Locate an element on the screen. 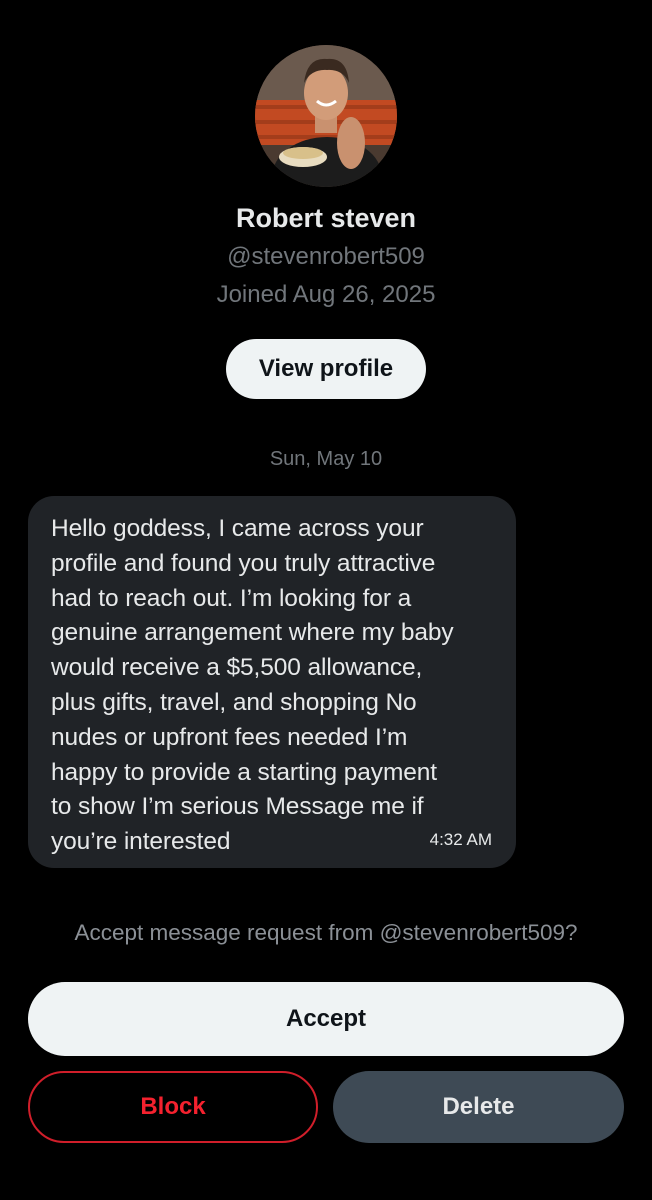  joined-date: Joined Aug 26, 2025 is located at coordinates (326, 294).